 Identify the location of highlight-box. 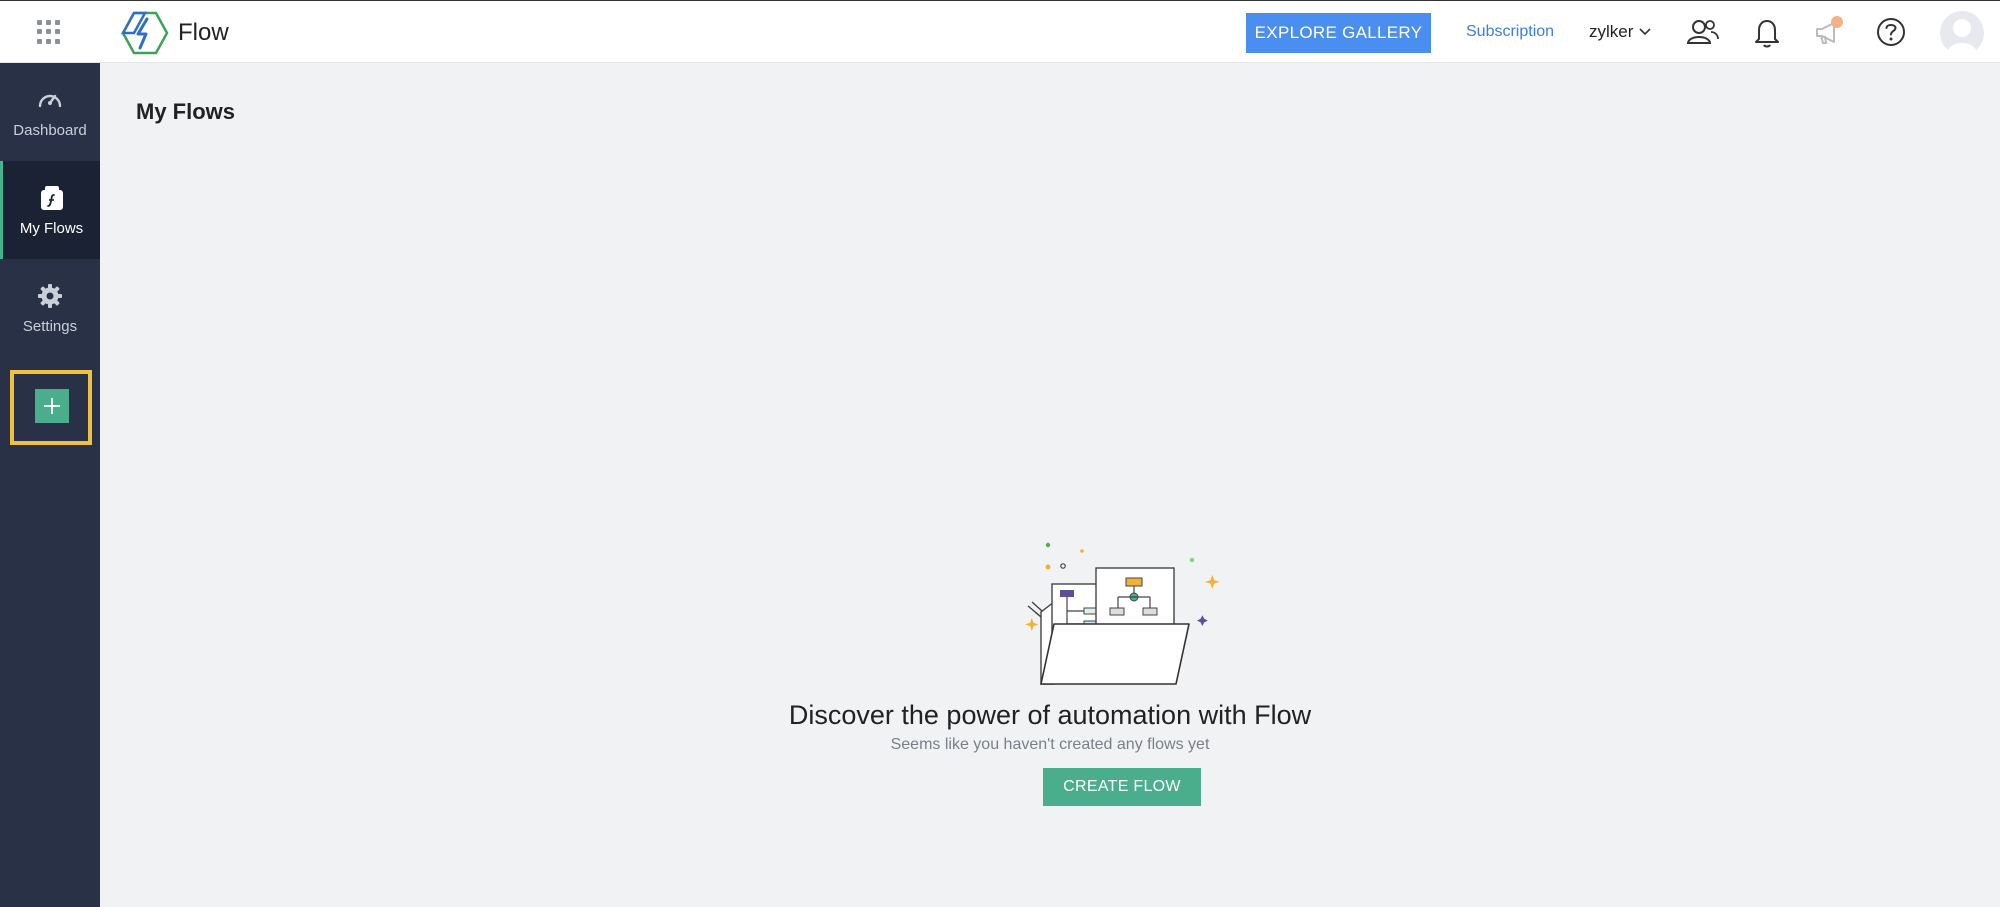
(51, 407).